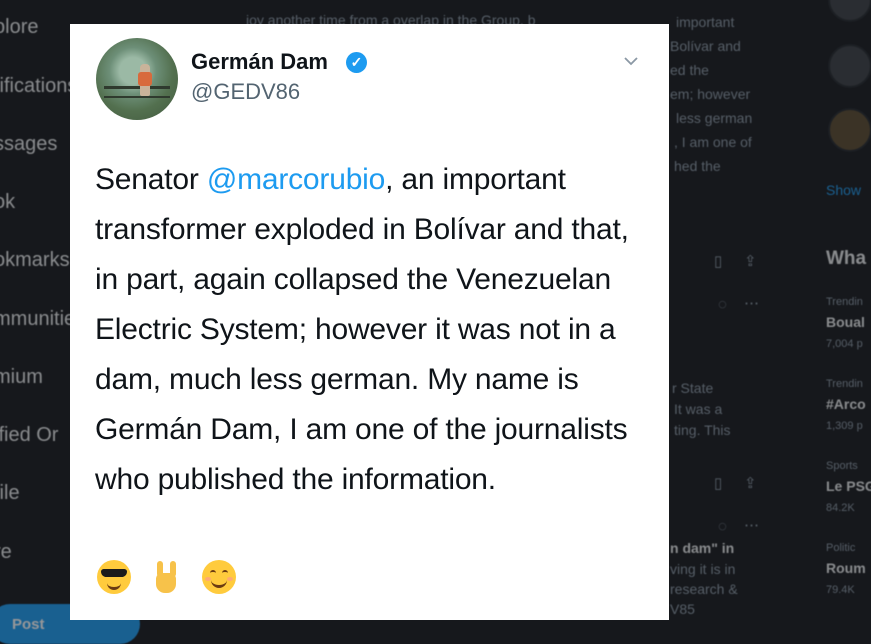 The height and width of the screenshot is (644, 871). Describe the element at coordinates (840, 590) in the screenshot. I see `trend-count: 79.4K` at that location.